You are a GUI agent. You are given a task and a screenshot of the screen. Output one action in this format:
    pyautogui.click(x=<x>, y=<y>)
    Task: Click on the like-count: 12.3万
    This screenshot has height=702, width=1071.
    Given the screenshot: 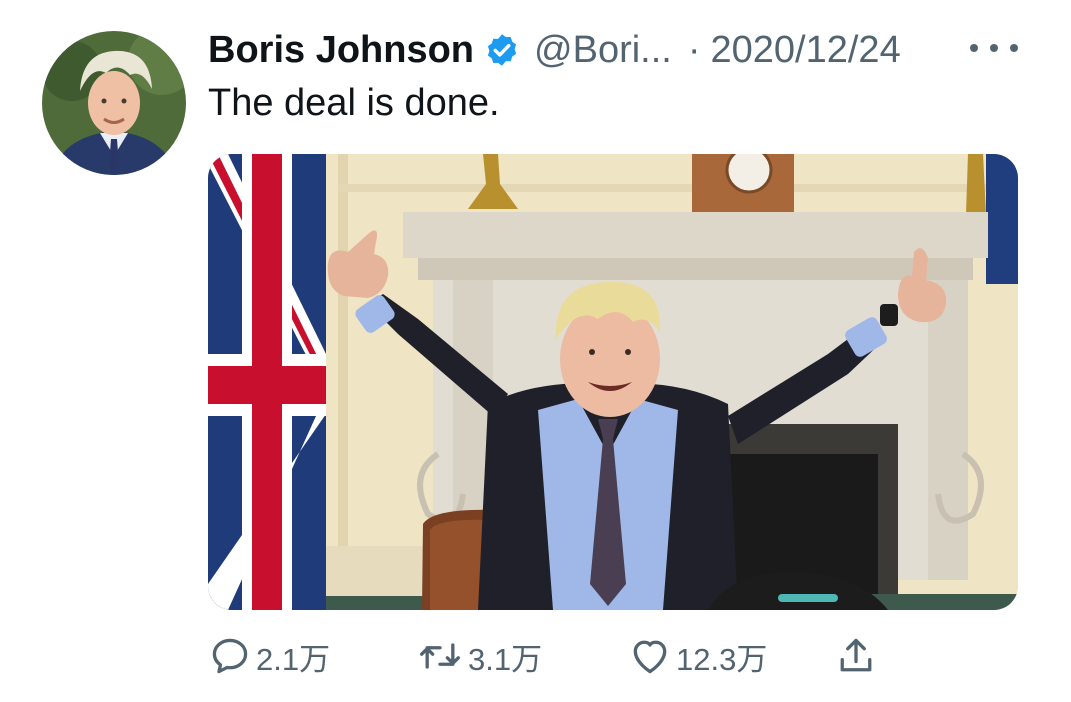 What is the action you would take?
    pyautogui.click(x=722, y=659)
    